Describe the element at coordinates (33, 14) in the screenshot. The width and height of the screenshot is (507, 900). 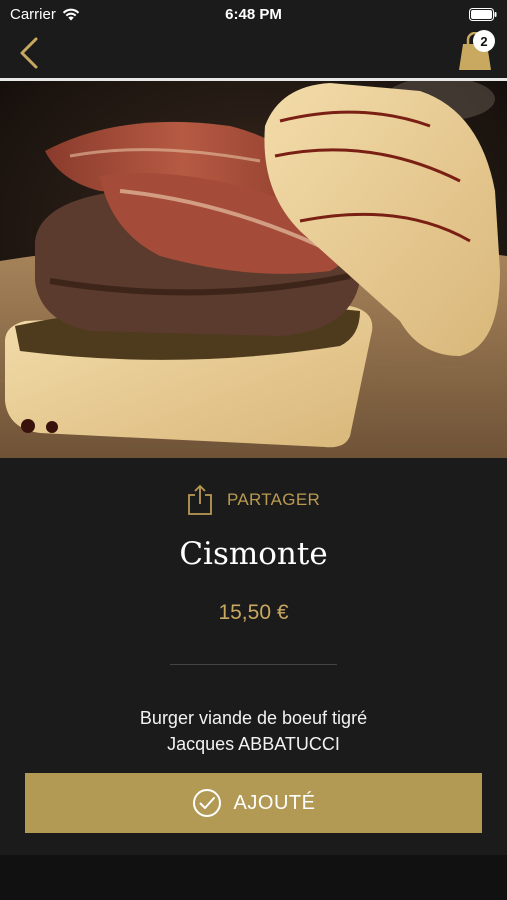
I see `carrier-label: Carrier` at that location.